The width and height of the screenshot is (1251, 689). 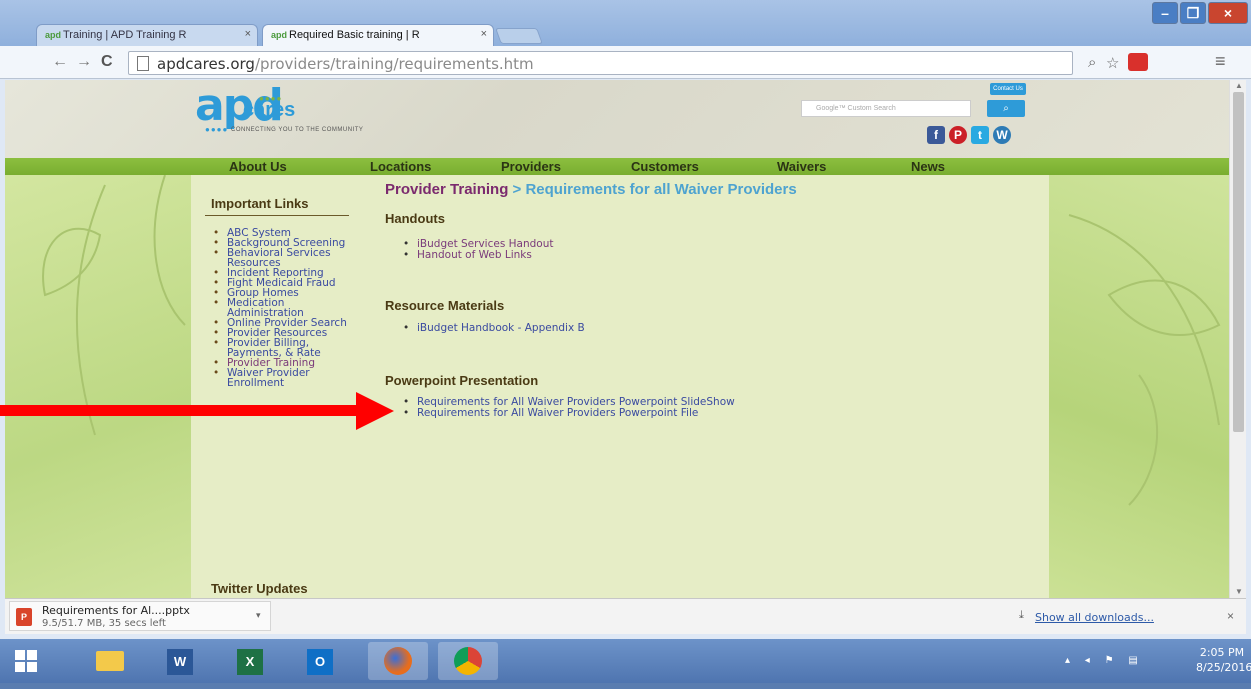 I want to click on menu-icon: ≡, so click(x=1220, y=61).